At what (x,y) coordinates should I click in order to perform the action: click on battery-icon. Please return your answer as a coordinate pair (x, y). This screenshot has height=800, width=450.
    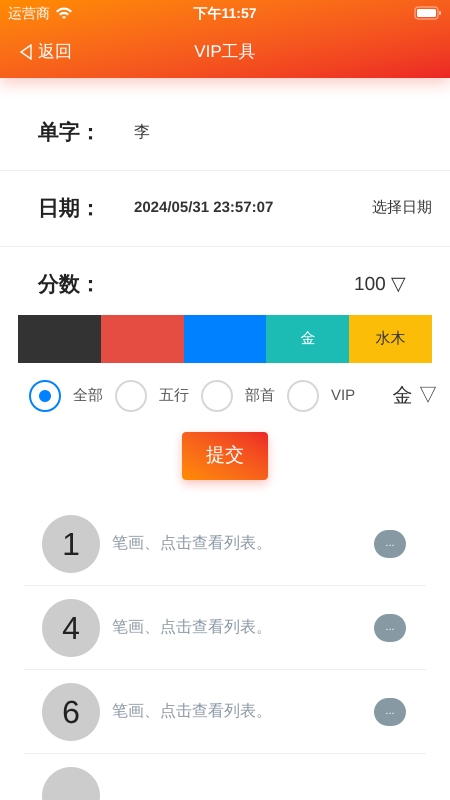
    Looking at the image, I should click on (428, 13).